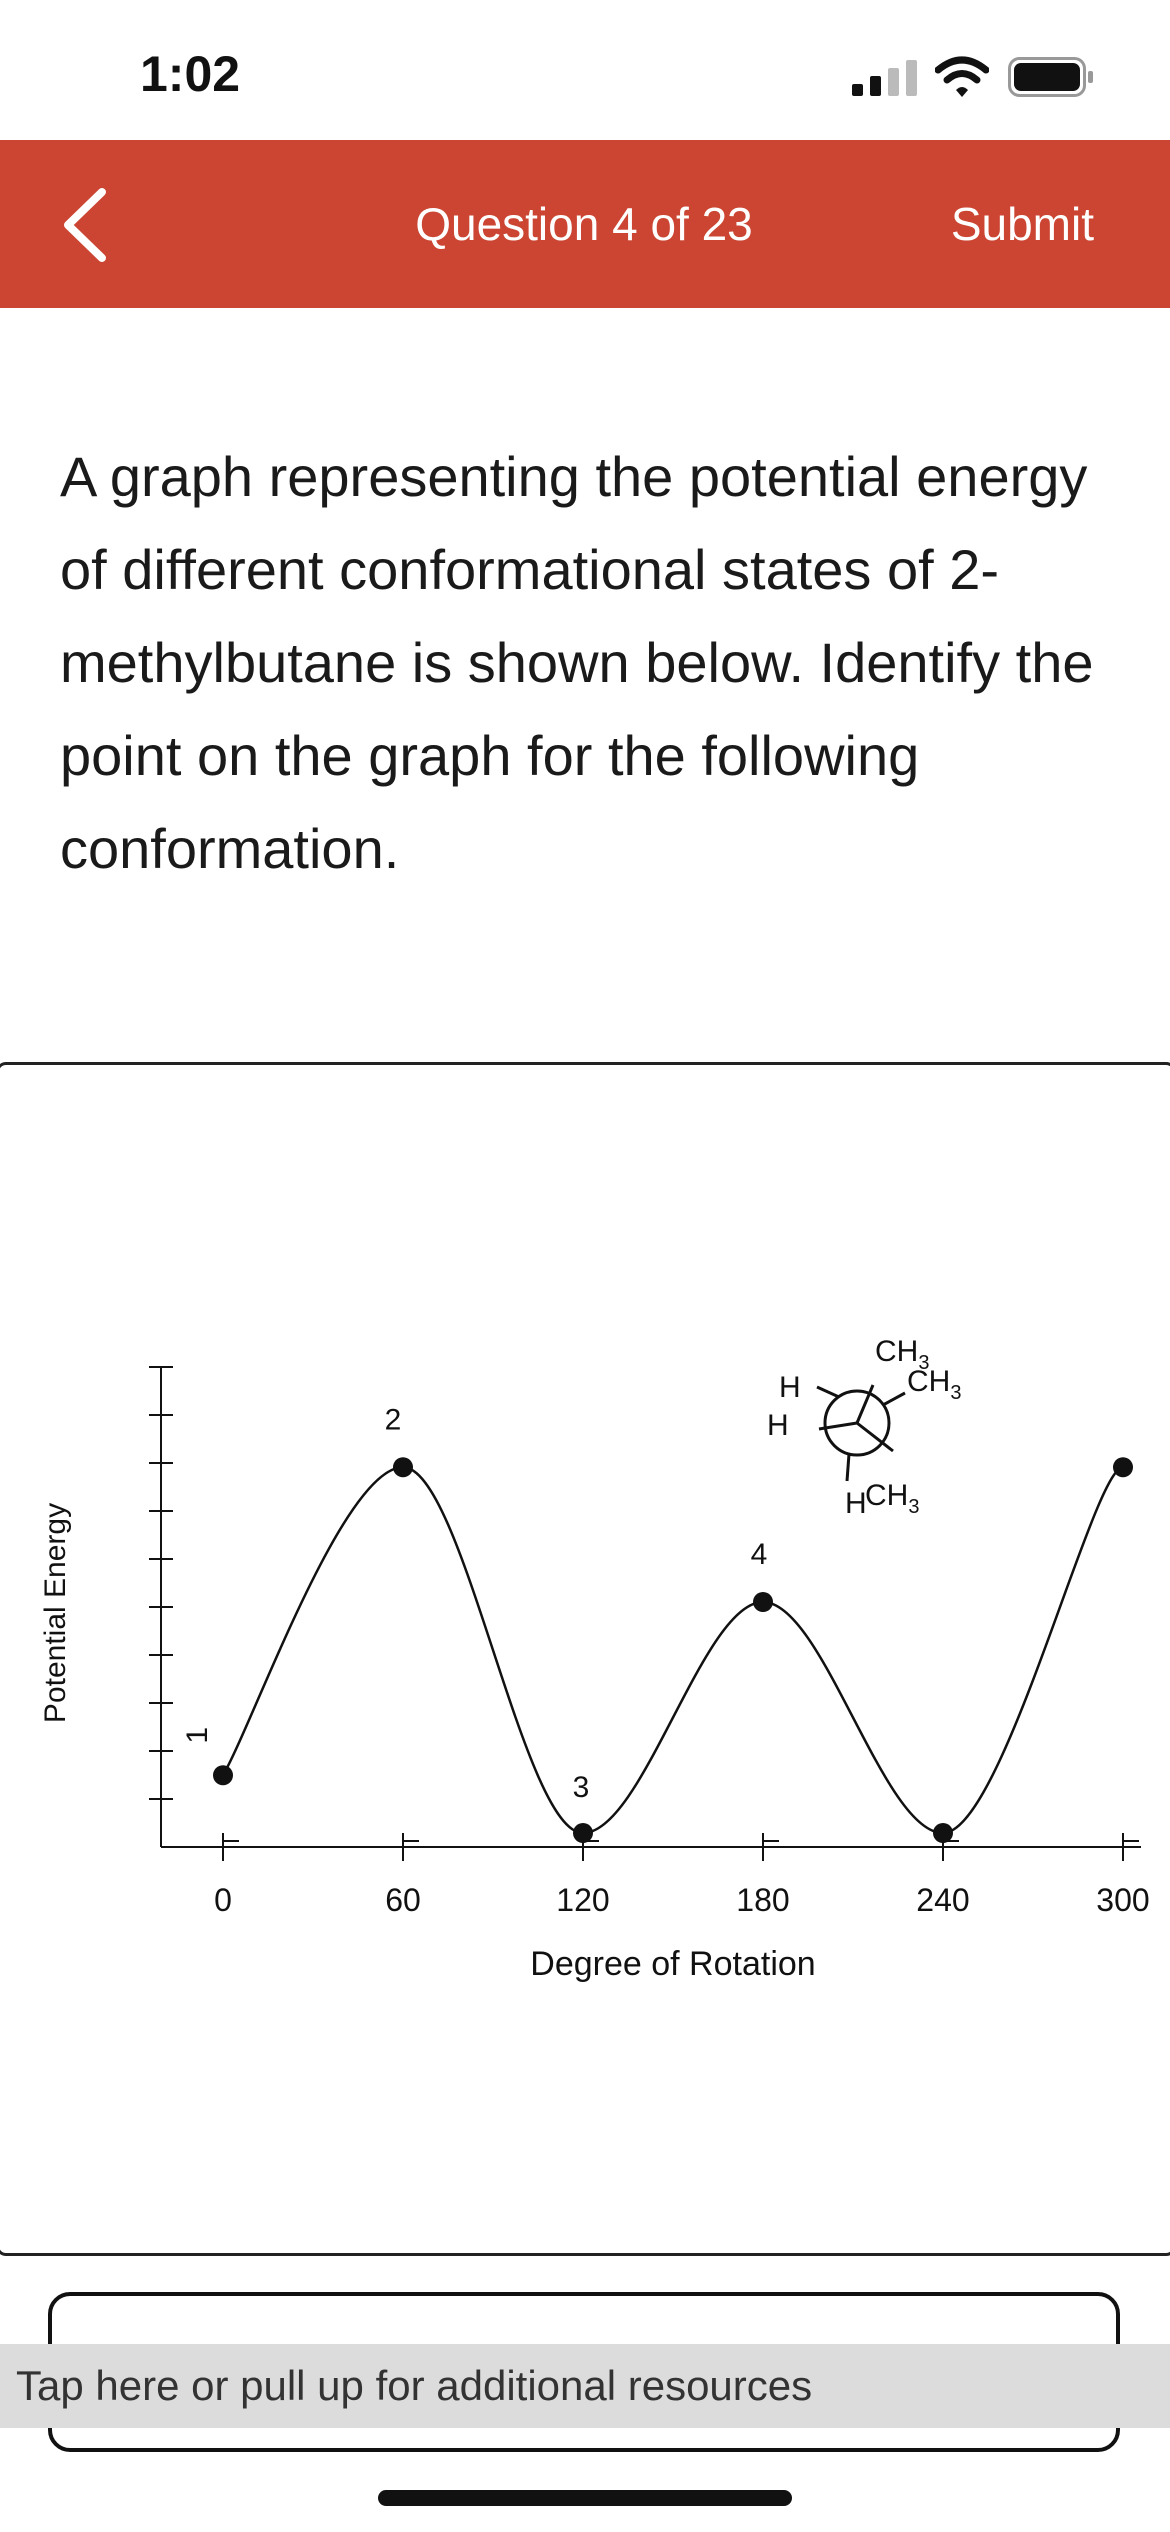  I want to click on newman-group-bottom-left: H, so click(856, 1503).